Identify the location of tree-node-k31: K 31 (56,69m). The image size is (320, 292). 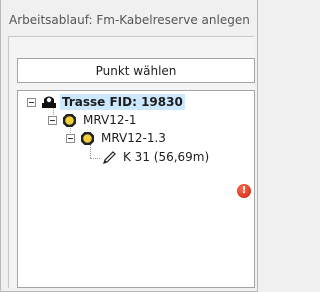
(156, 157).